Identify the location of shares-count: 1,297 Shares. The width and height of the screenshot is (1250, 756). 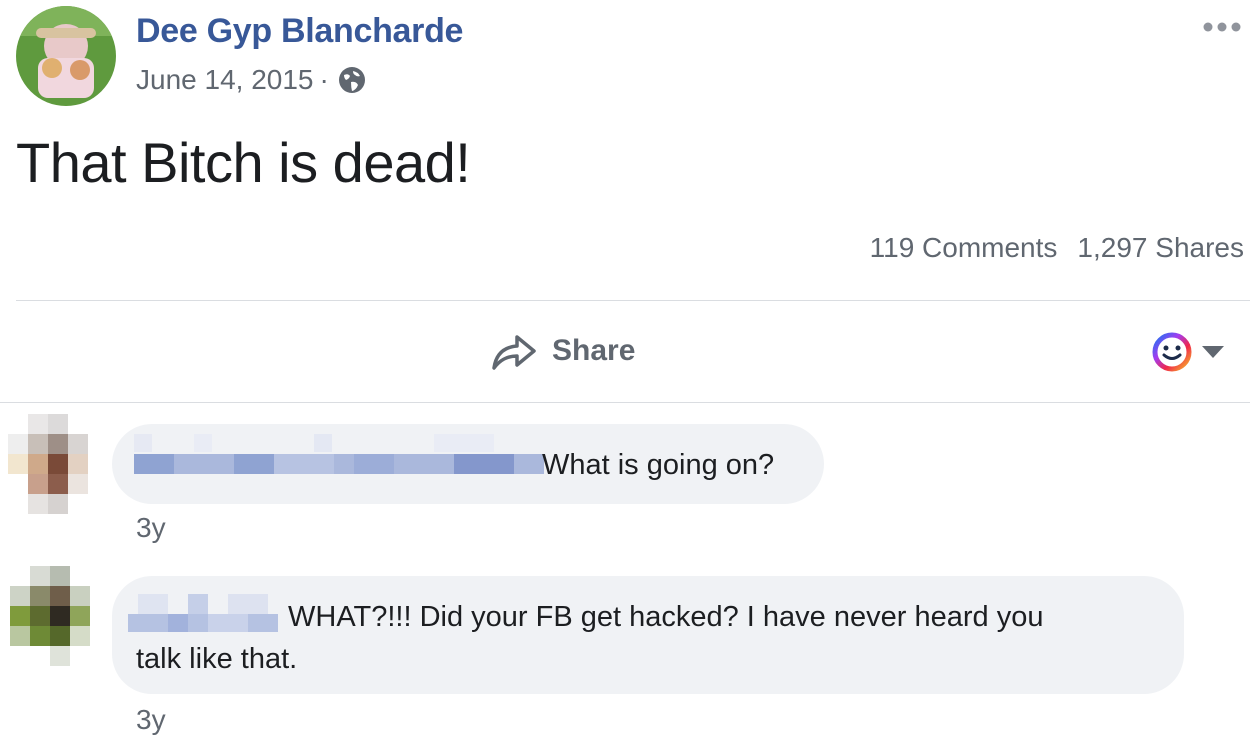
(1160, 248).